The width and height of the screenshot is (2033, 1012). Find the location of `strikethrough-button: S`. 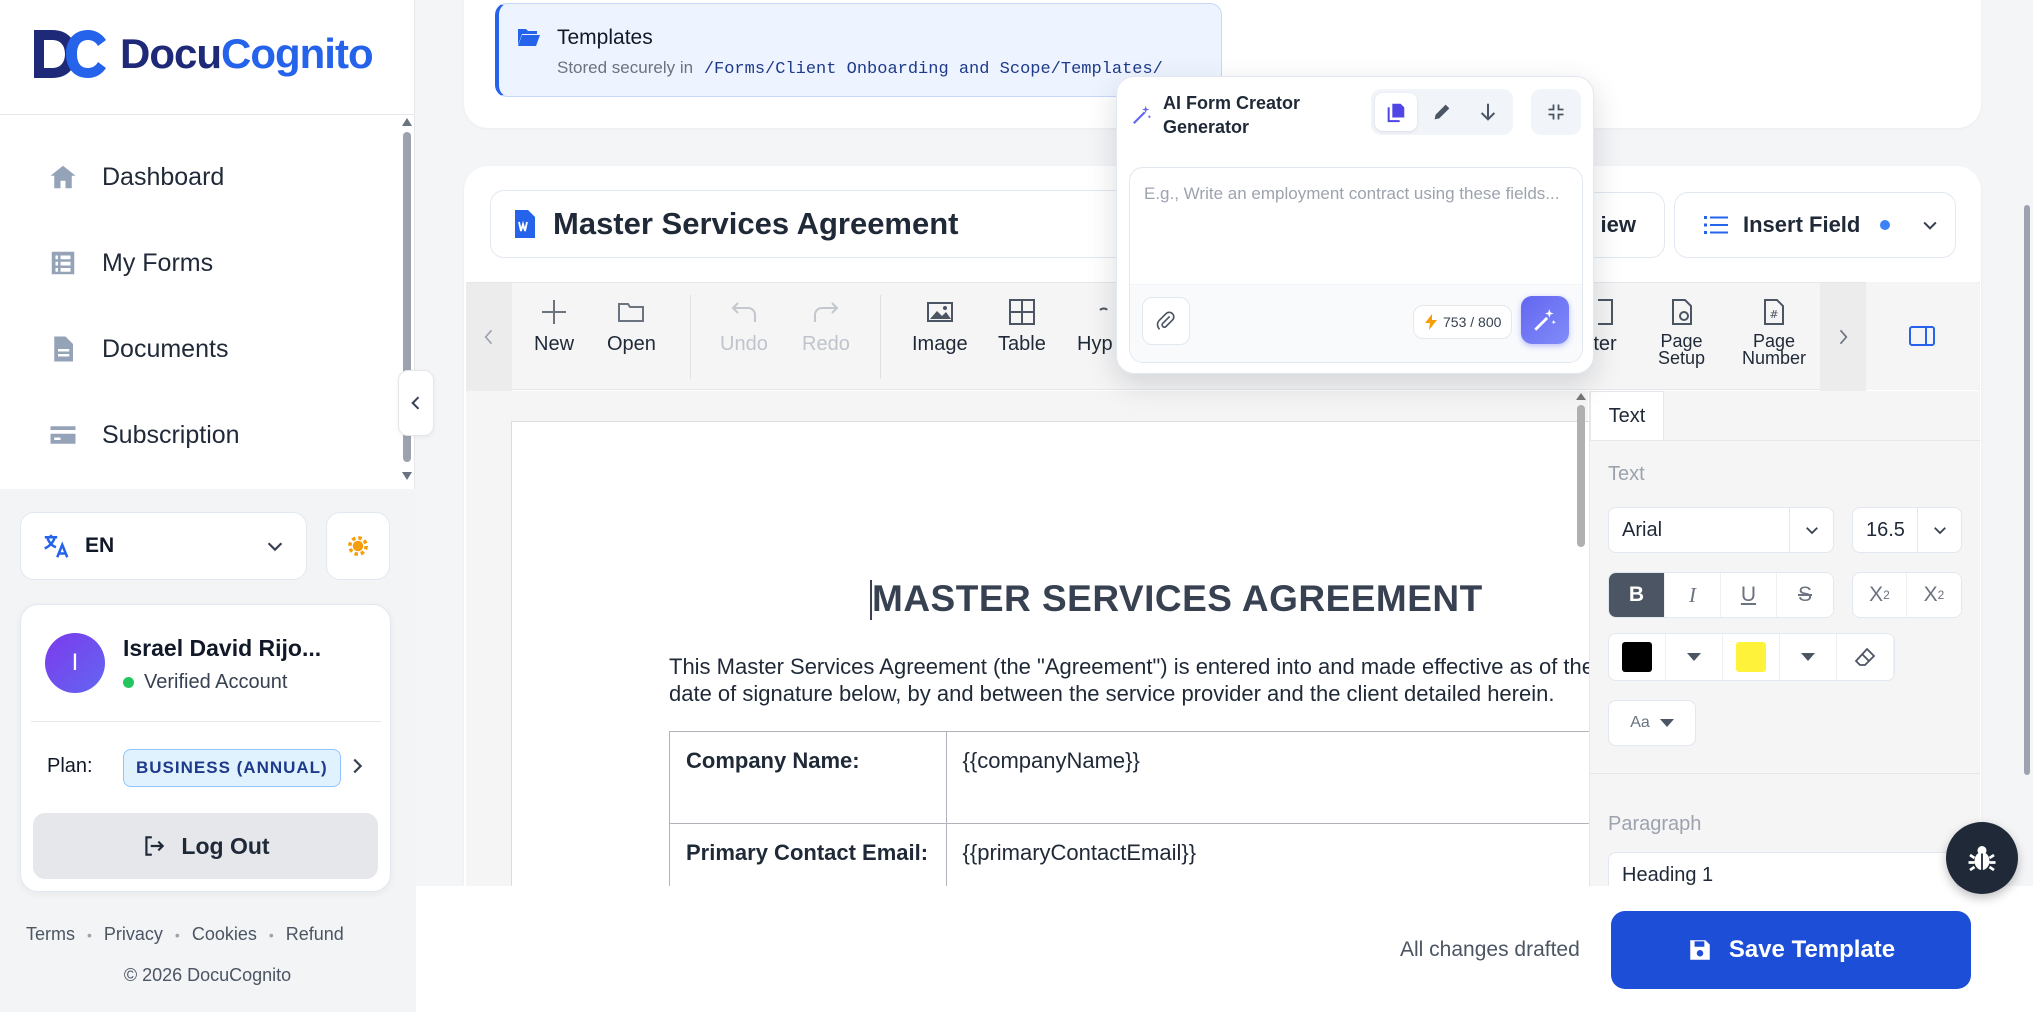

strikethrough-button: S is located at coordinates (1805, 595).